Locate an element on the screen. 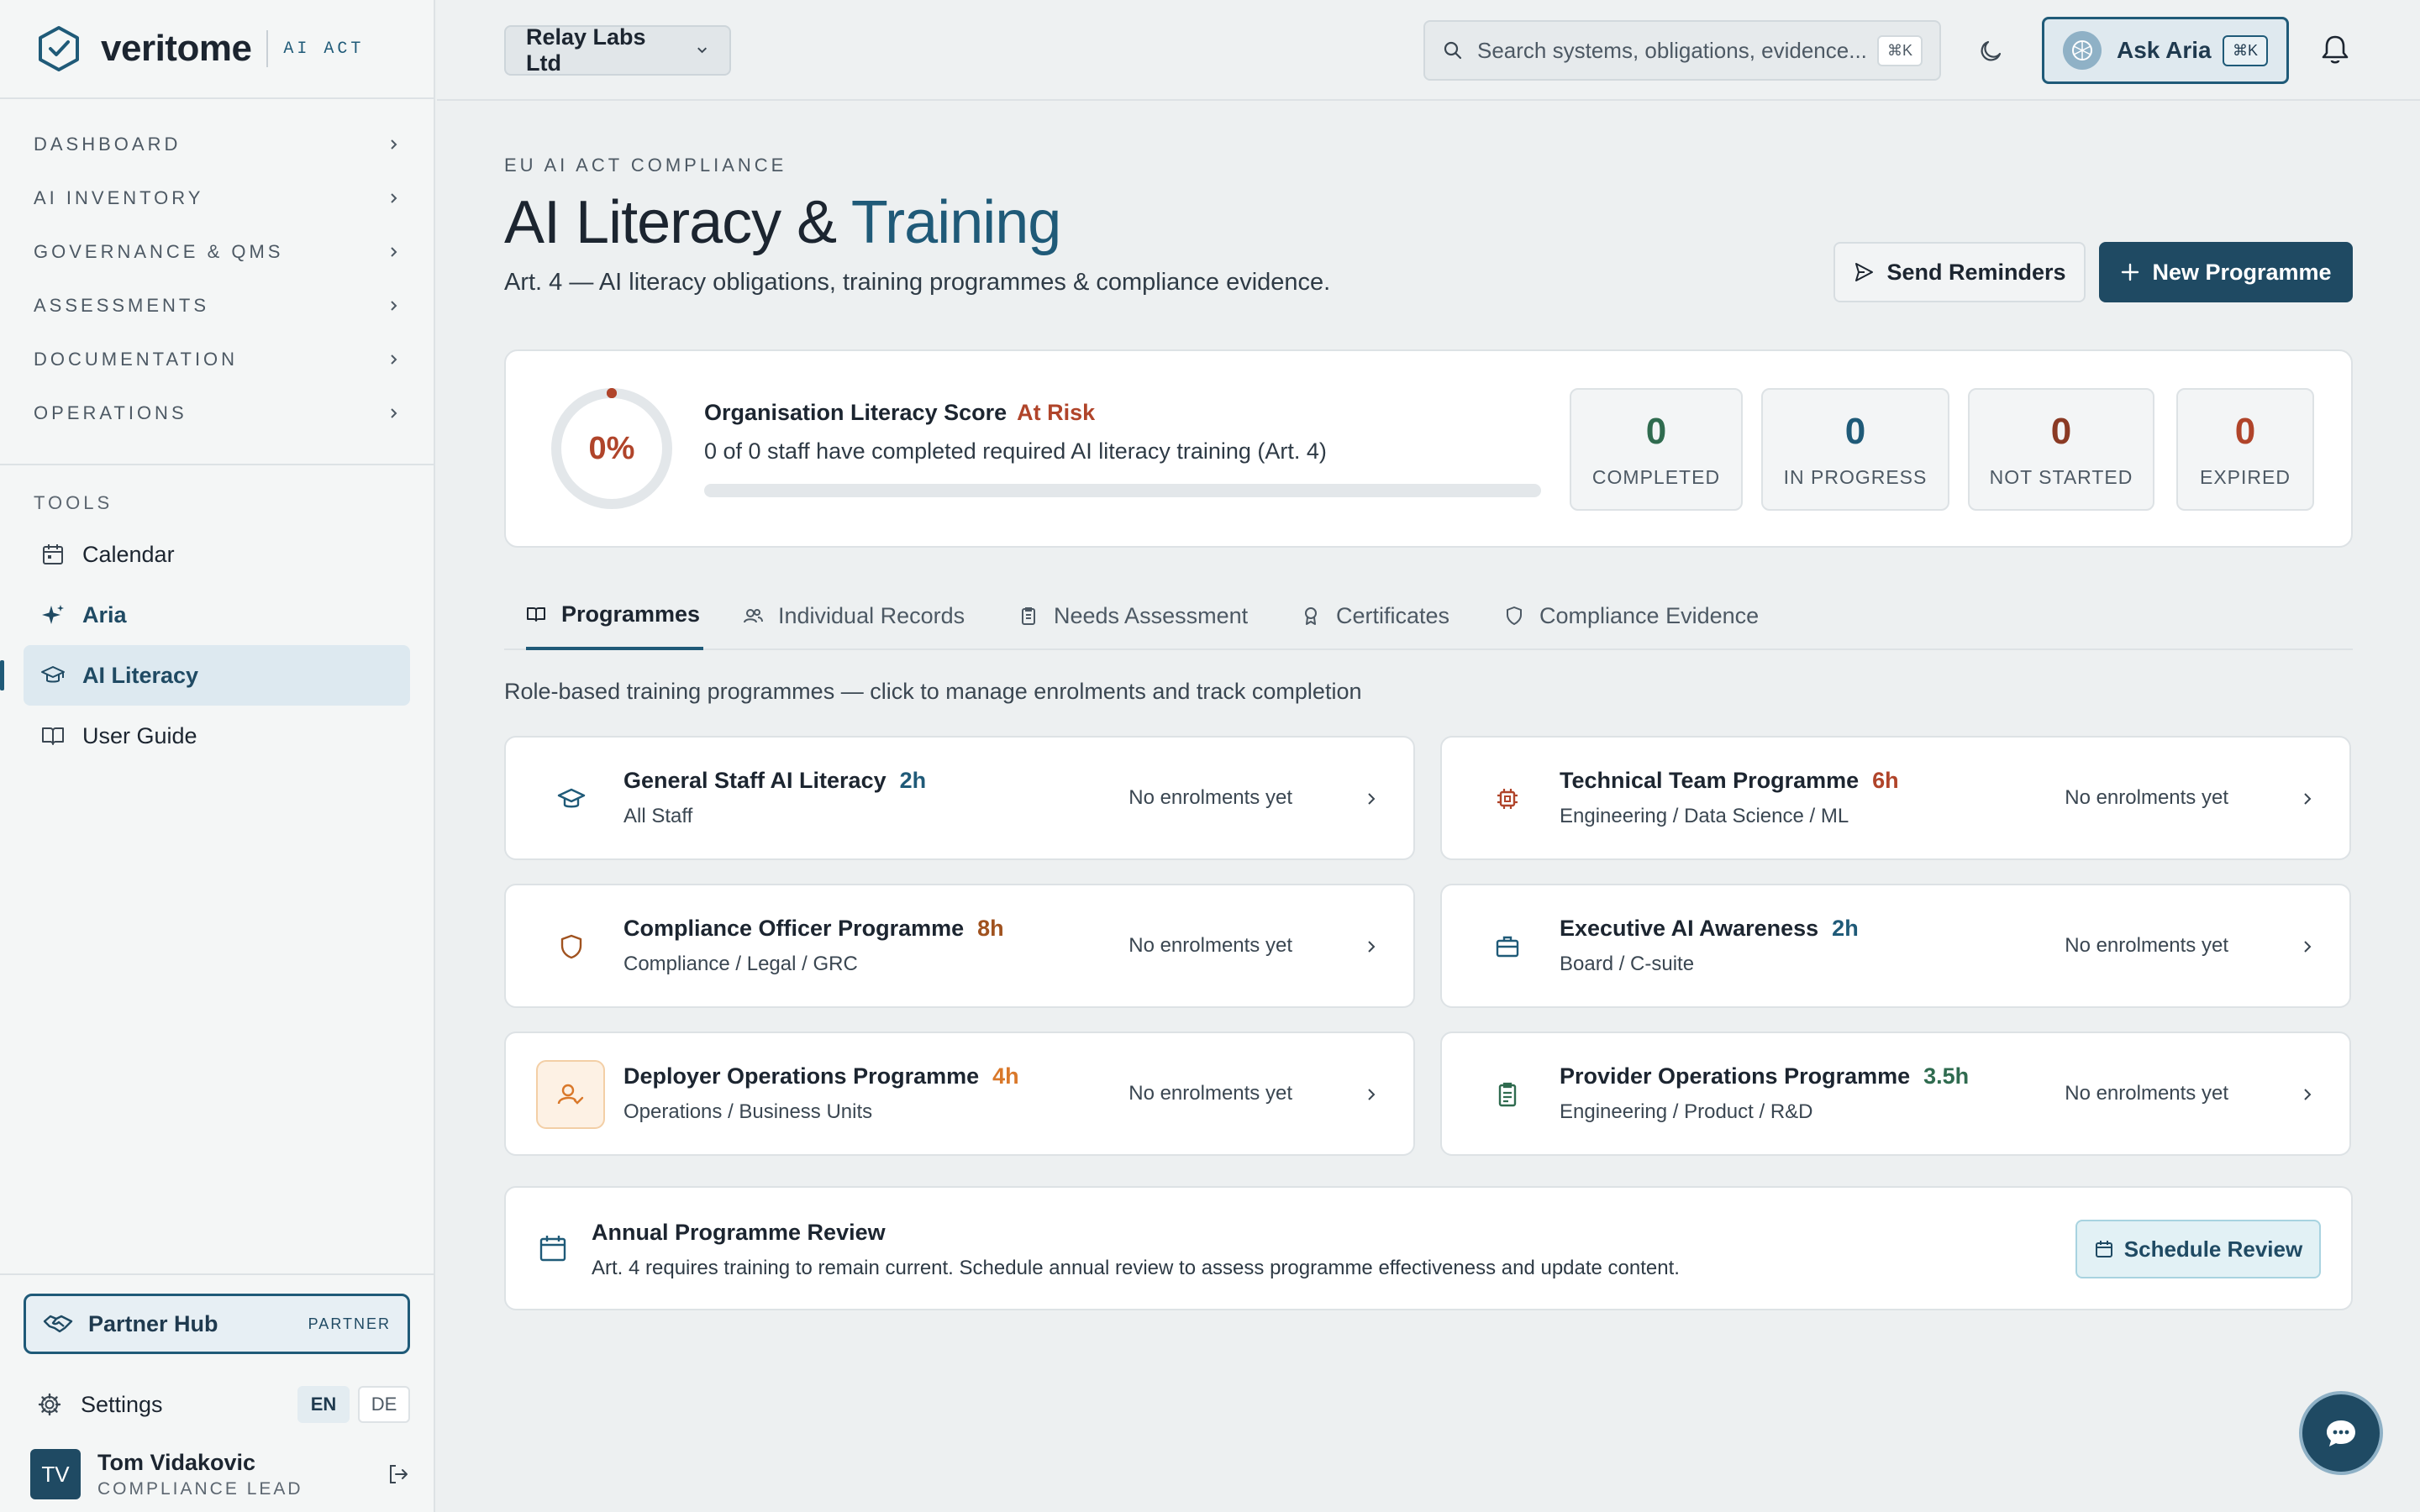  programme-name: Deployer Operations Programme is located at coordinates (801, 1076).